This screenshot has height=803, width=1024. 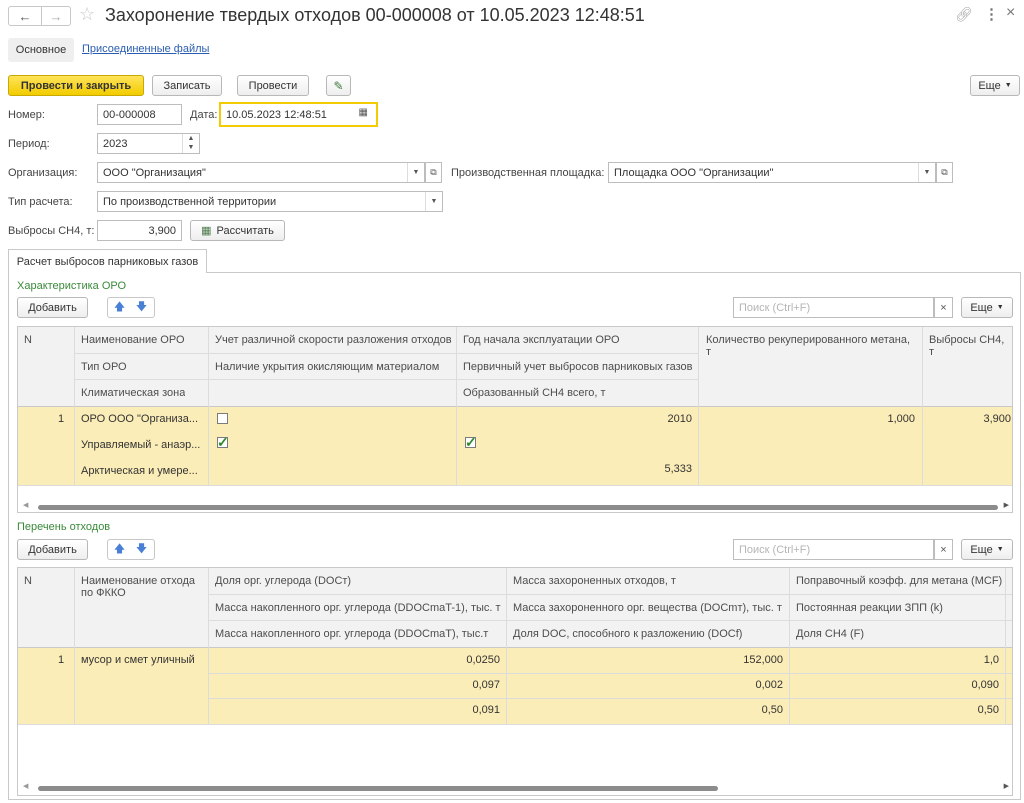 I want to click on calc-type-field: По производственной территории ▼, so click(x=270, y=201).